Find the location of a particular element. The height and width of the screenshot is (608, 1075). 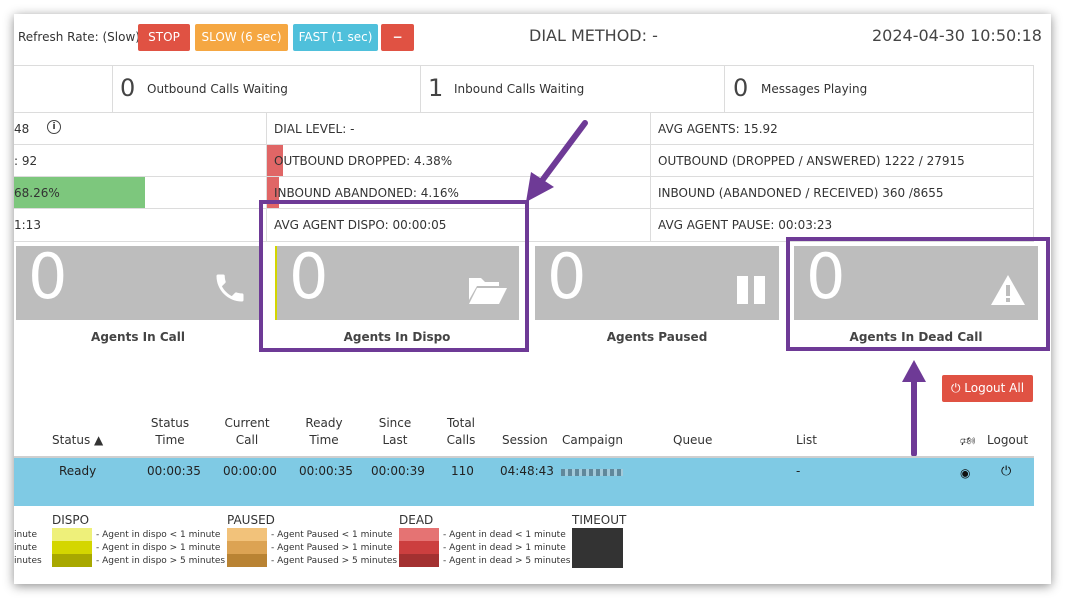

legend-fragment-1: inute is located at coordinates (25, 535).